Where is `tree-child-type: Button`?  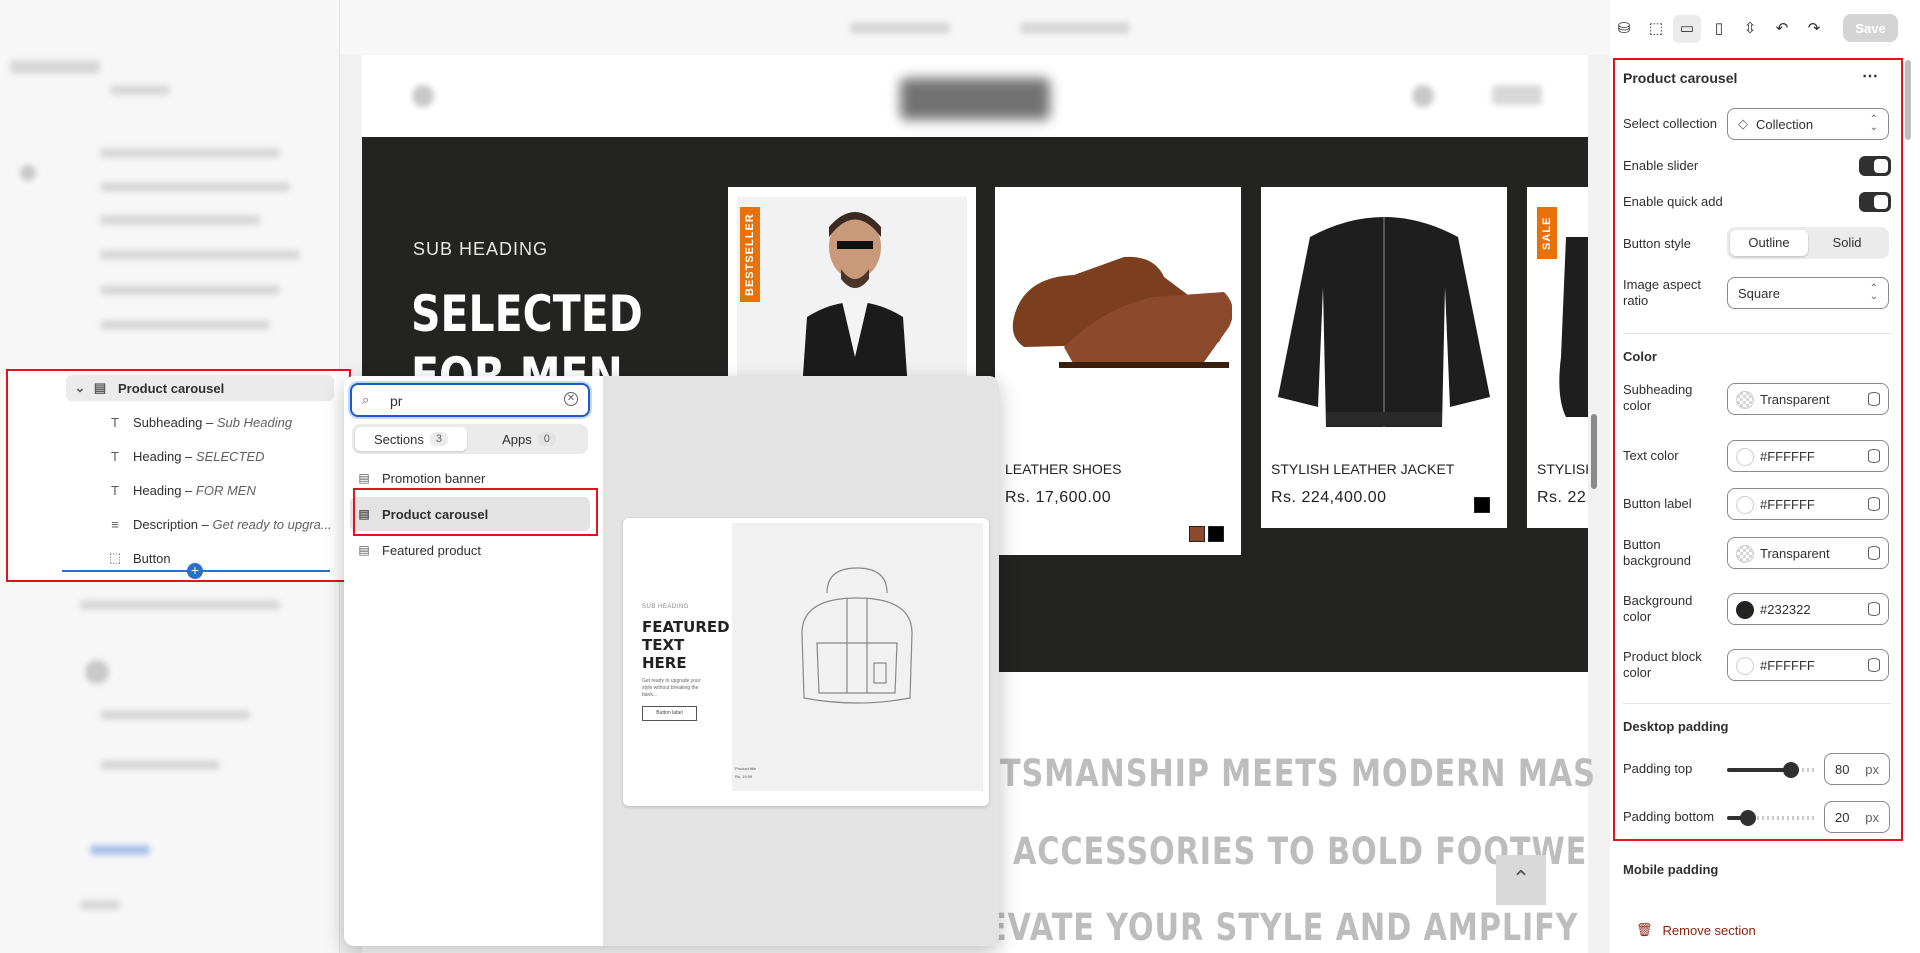
tree-child-type: Button is located at coordinates (152, 558).